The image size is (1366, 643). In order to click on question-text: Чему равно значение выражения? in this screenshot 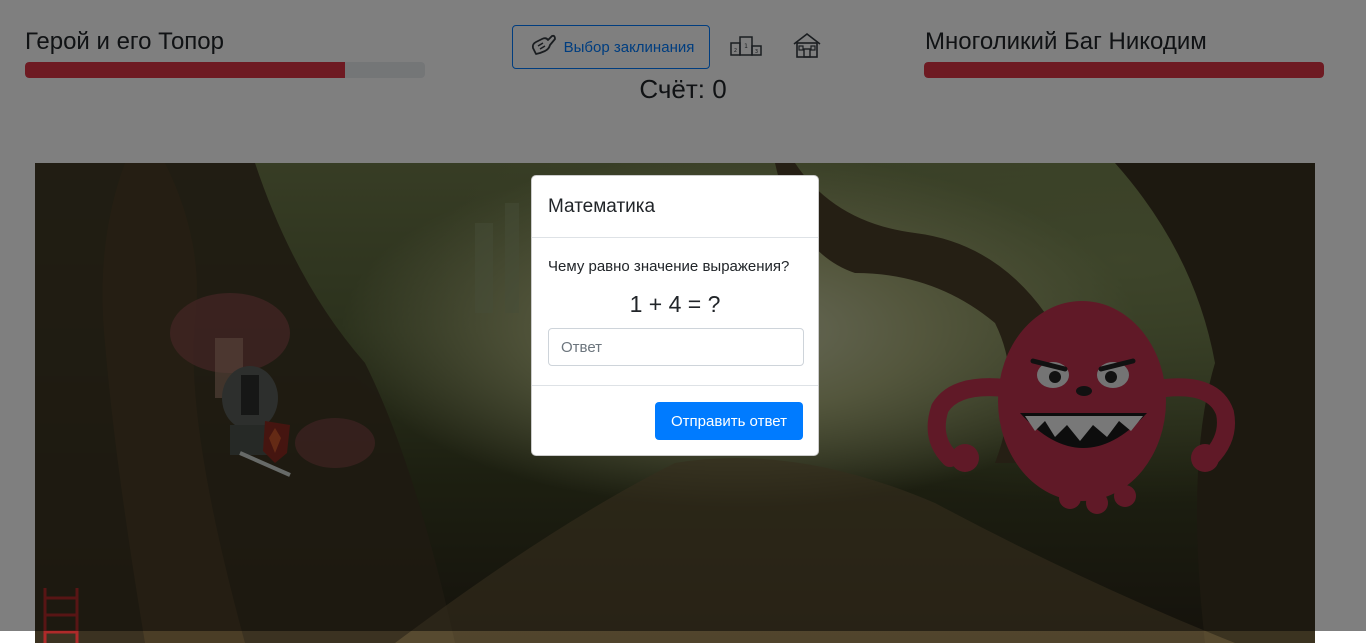, I will do `click(669, 266)`.